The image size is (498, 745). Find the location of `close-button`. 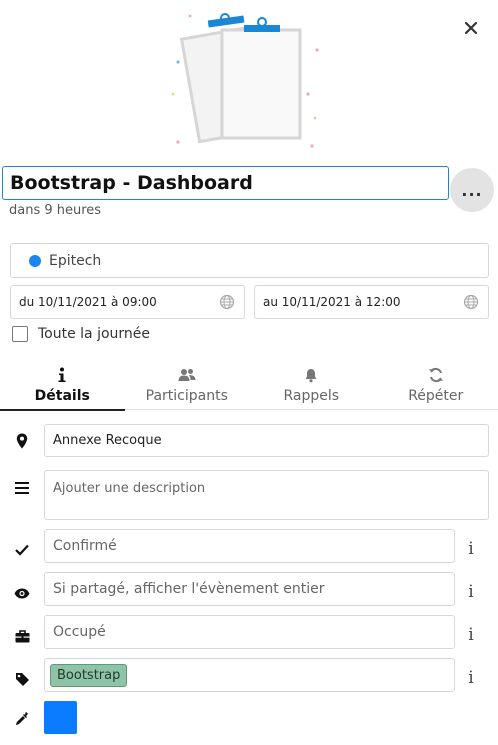

close-button is located at coordinates (471, 28).